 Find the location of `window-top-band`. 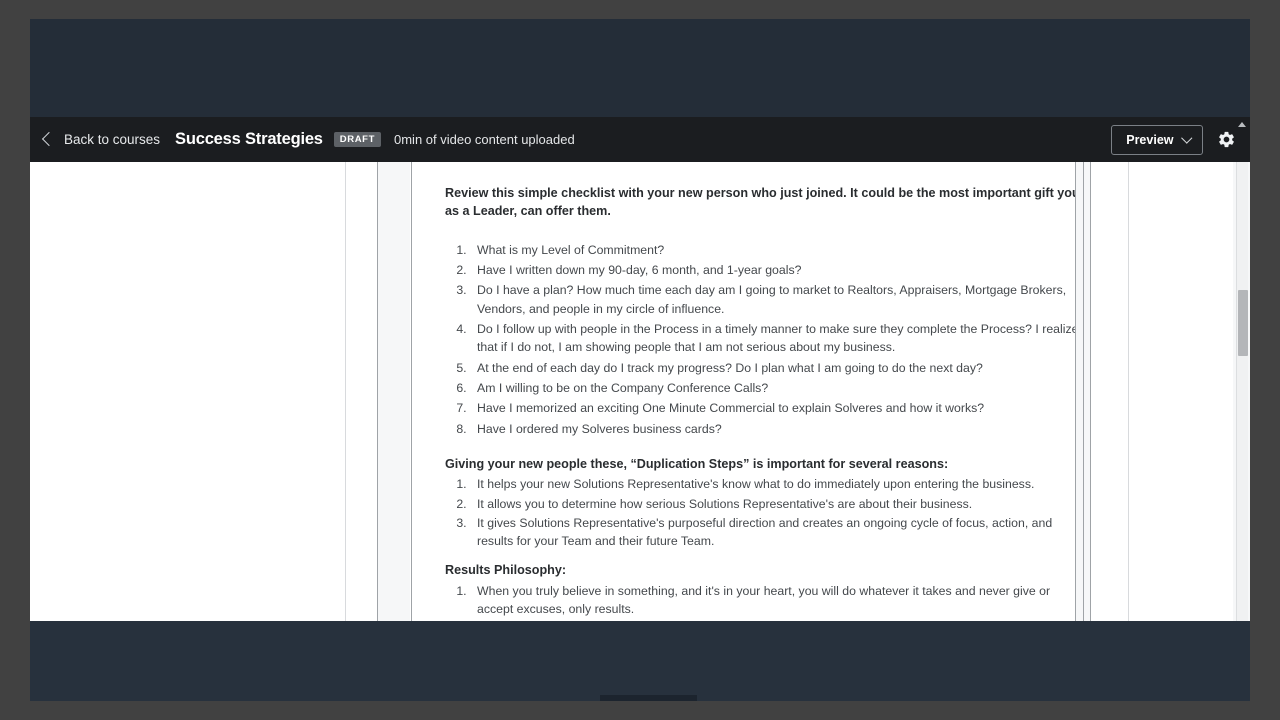

window-top-band is located at coordinates (640, 68).